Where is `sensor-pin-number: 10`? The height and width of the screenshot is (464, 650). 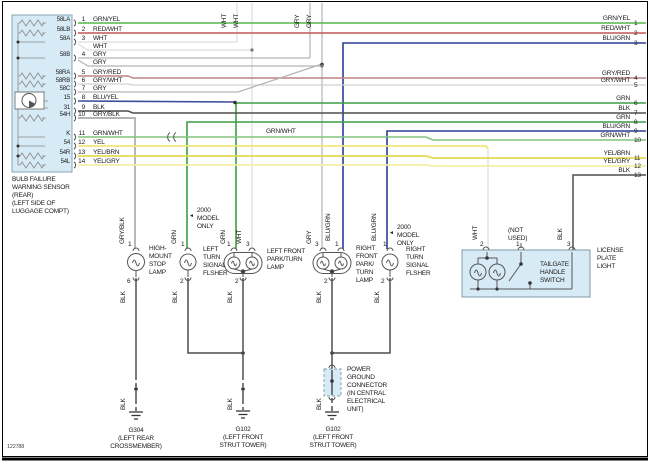
sensor-pin-number: 10 is located at coordinates (81, 114).